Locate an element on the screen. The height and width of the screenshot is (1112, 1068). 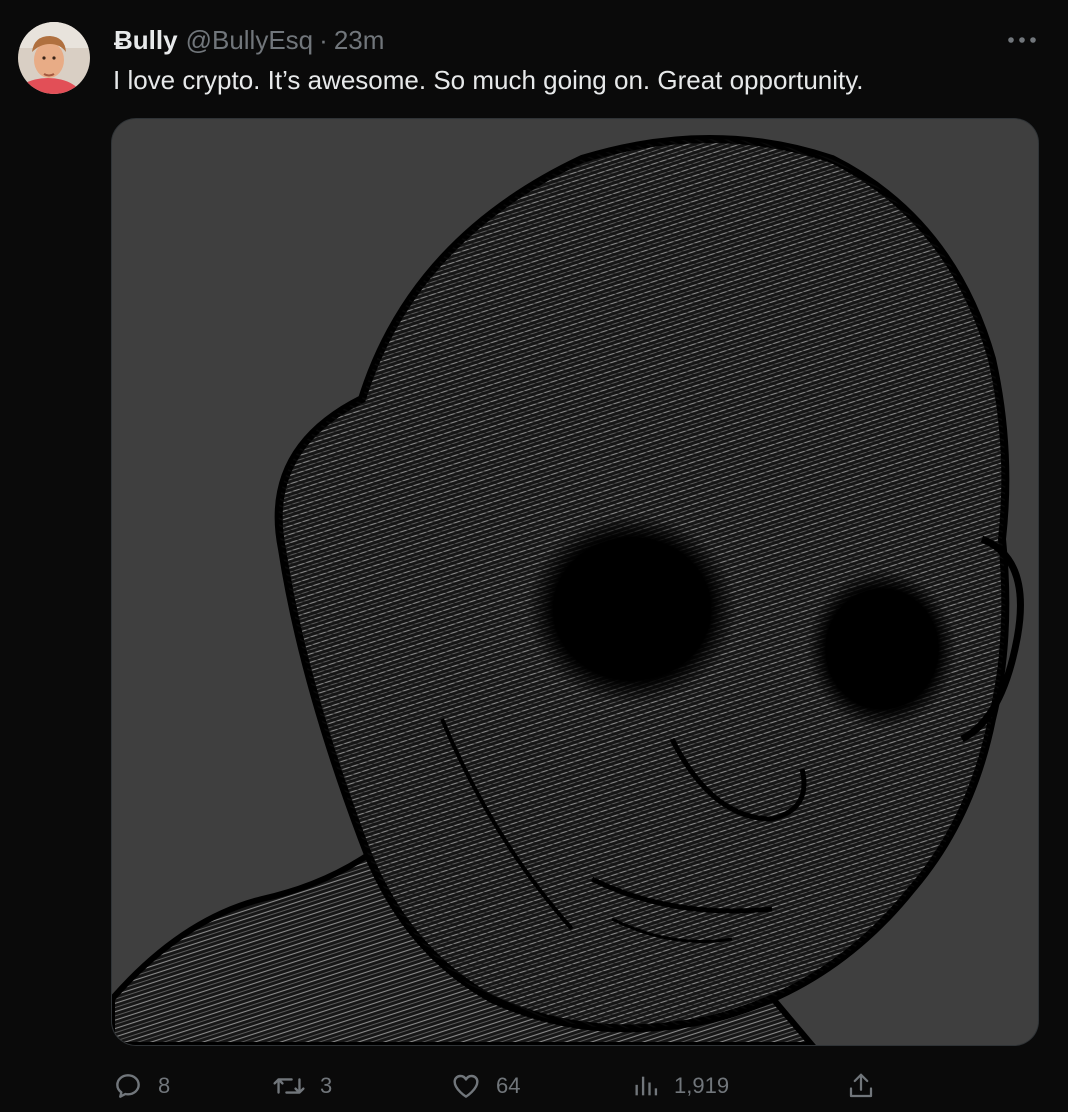
more-options-icon is located at coordinates (1022, 40).